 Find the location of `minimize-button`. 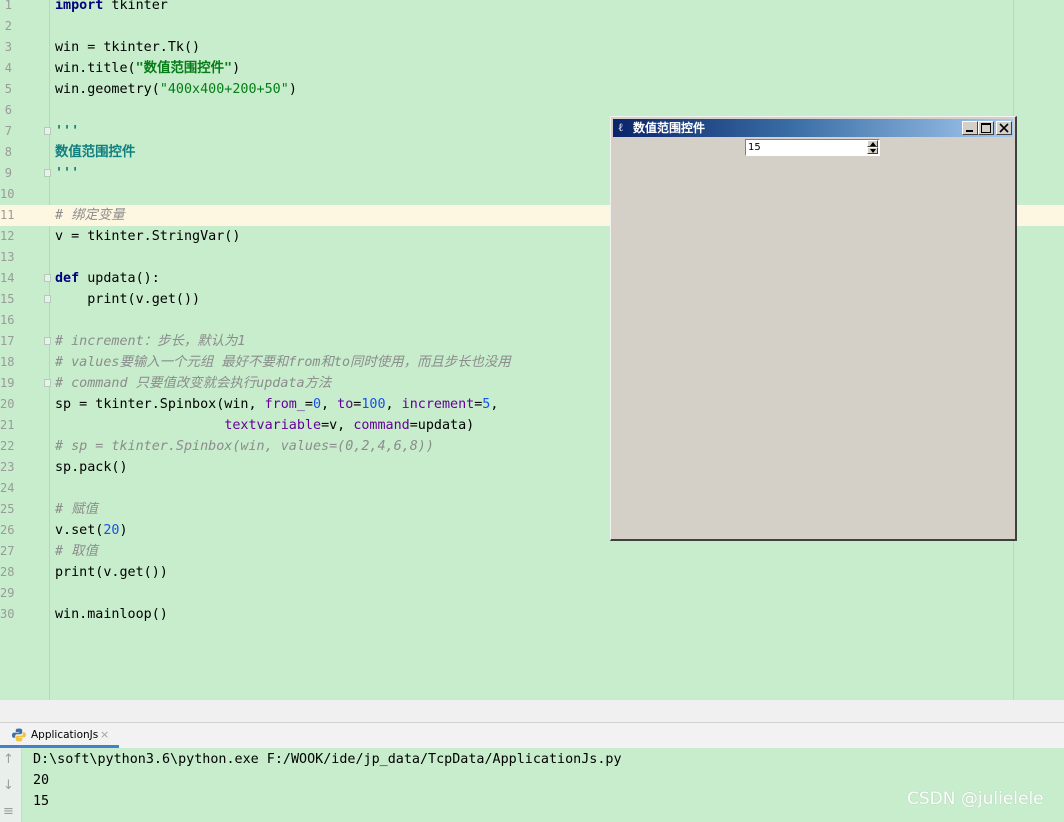

minimize-button is located at coordinates (970, 128).